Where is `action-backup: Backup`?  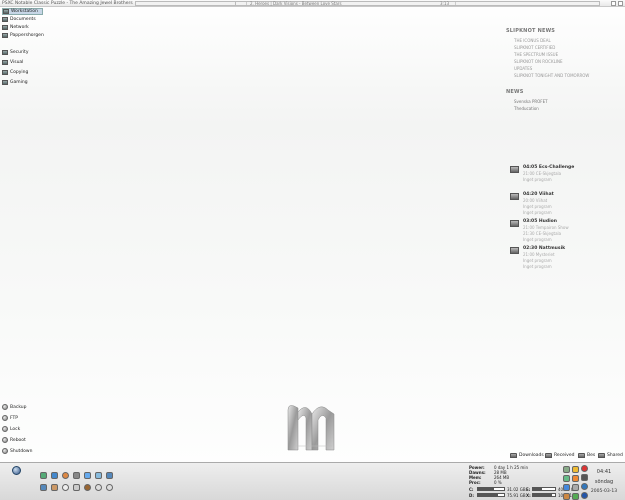 action-backup: Backup is located at coordinates (14, 407).